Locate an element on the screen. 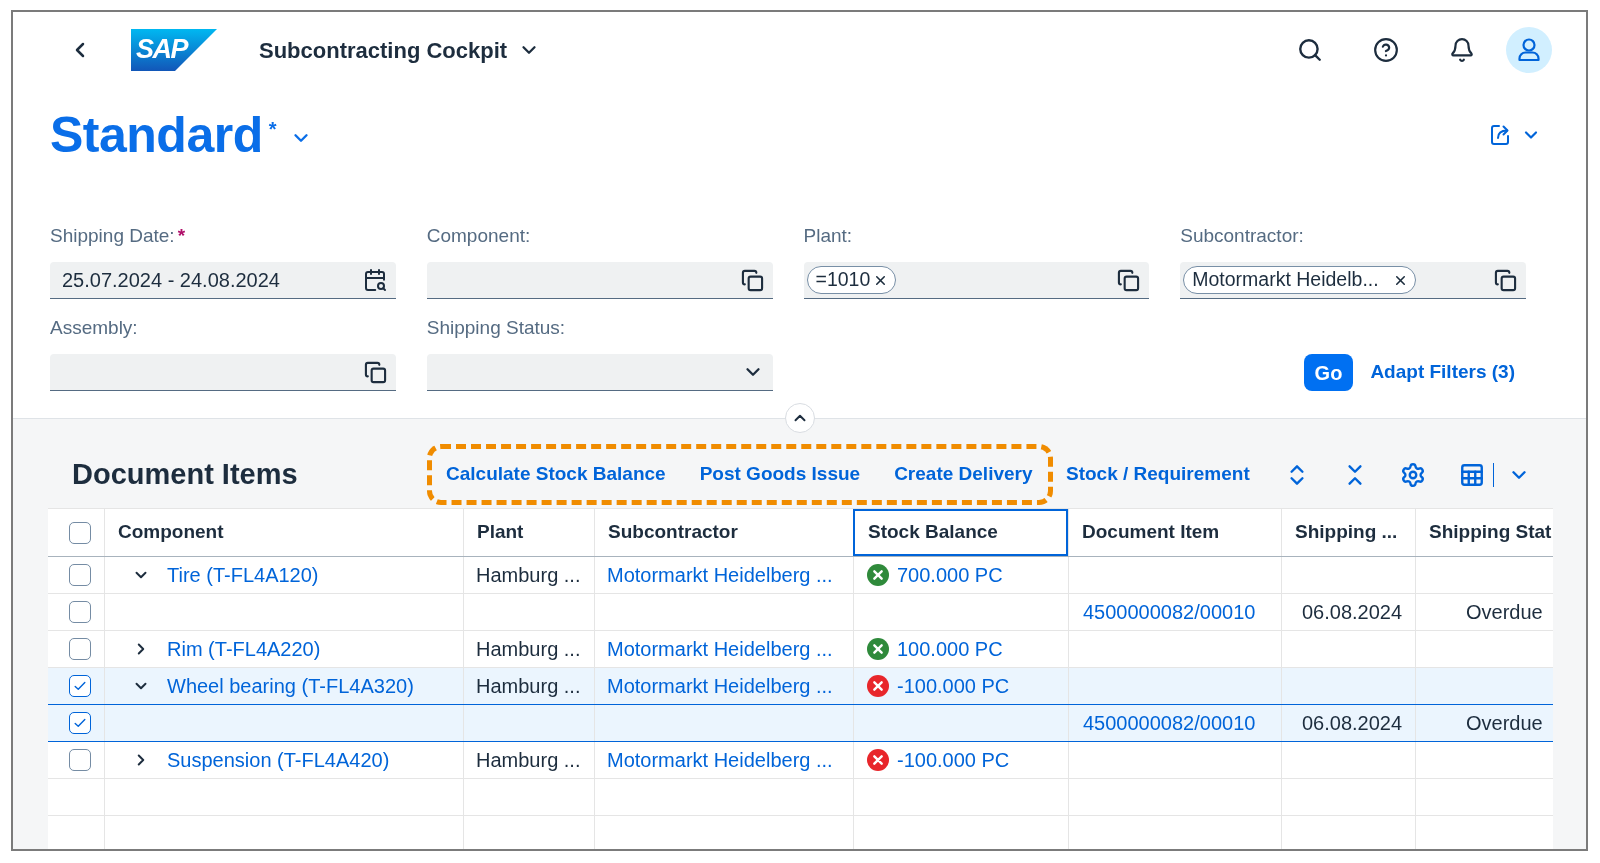 Image resolution: width=1600 pixels, height=863 pixels. field-label: Shipping Date:* is located at coordinates (118, 236).